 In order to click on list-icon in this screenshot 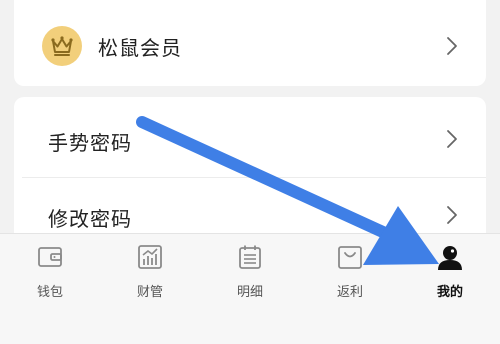, I will do `click(250, 257)`.